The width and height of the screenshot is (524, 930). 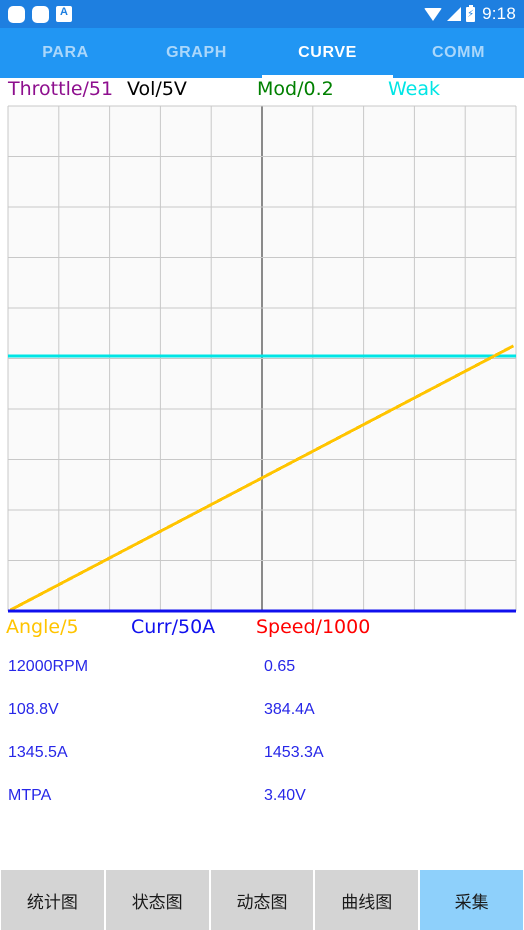 I want to click on legend-item-weak: Weak, so click(x=414, y=89).